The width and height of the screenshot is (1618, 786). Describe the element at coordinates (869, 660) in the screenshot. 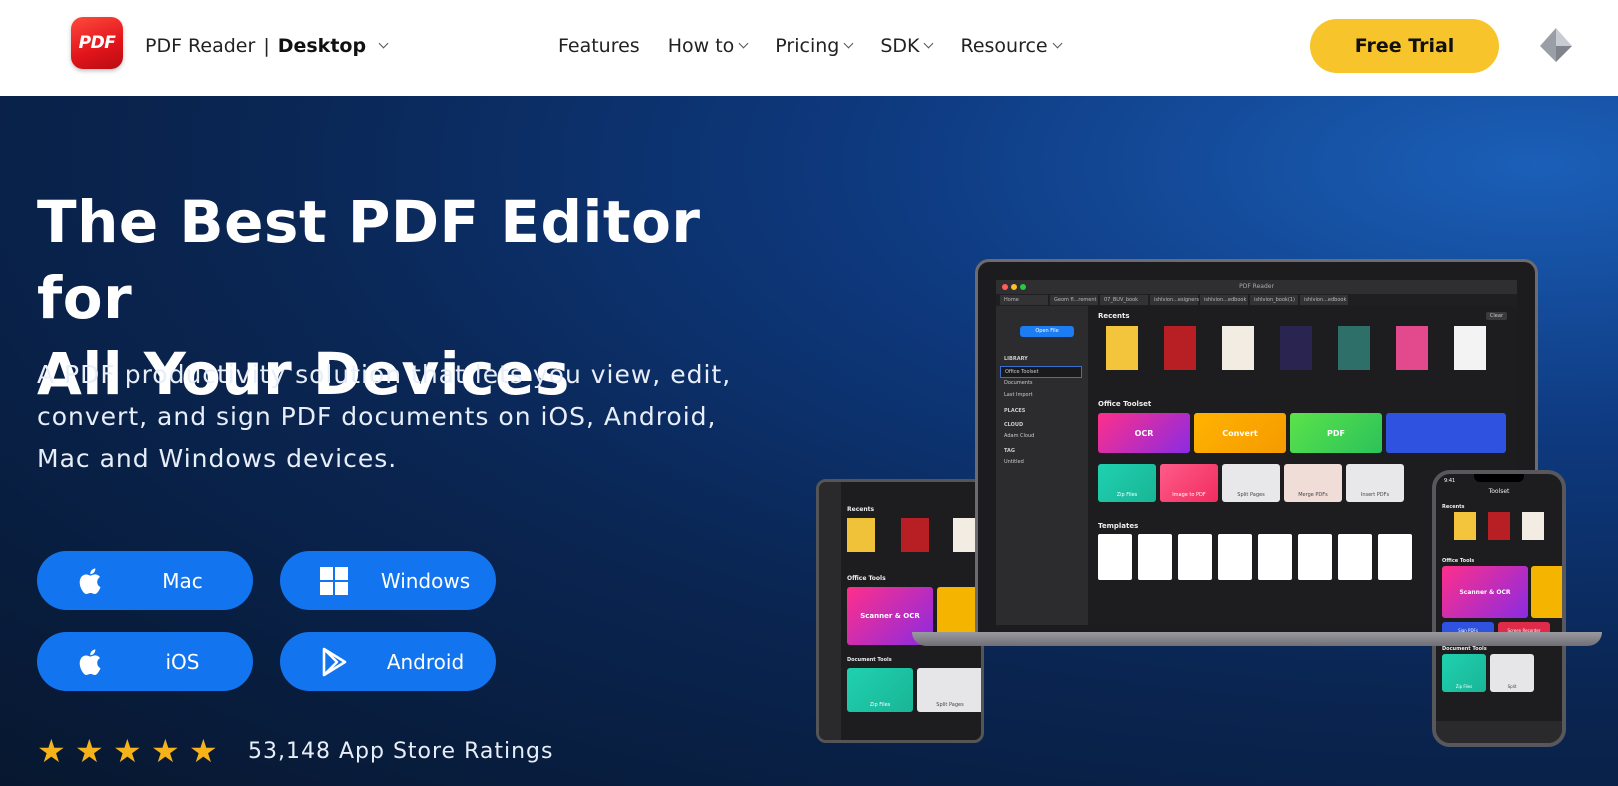

I see `tablet-doc-tools-label: Document Tools` at that location.